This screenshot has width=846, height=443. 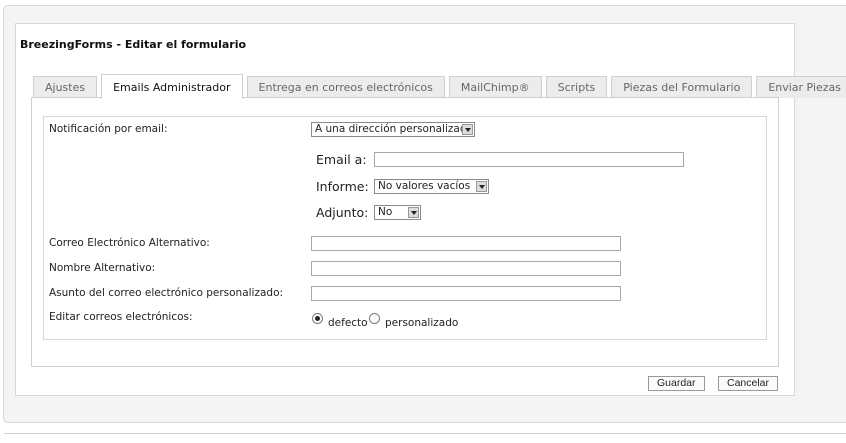 I want to click on footer-divider, so click(x=425, y=433).